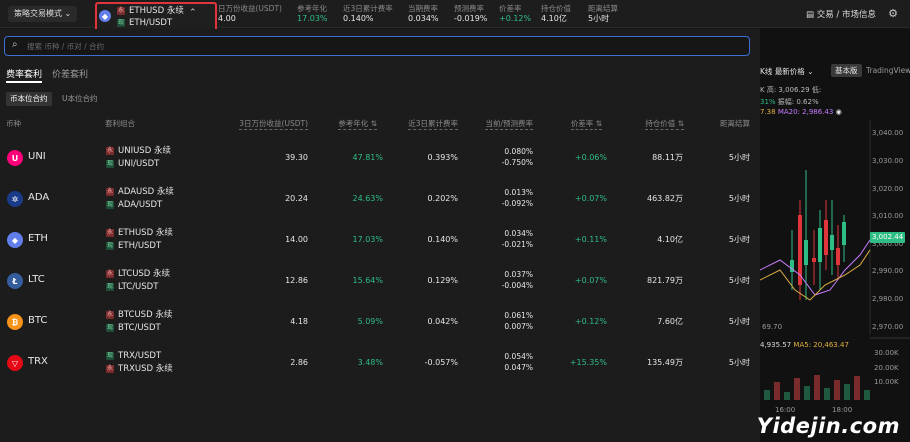  Describe the element at coordinates (888, 271) in the screenshot. I see `price-tick: 2,990.00` at that location.